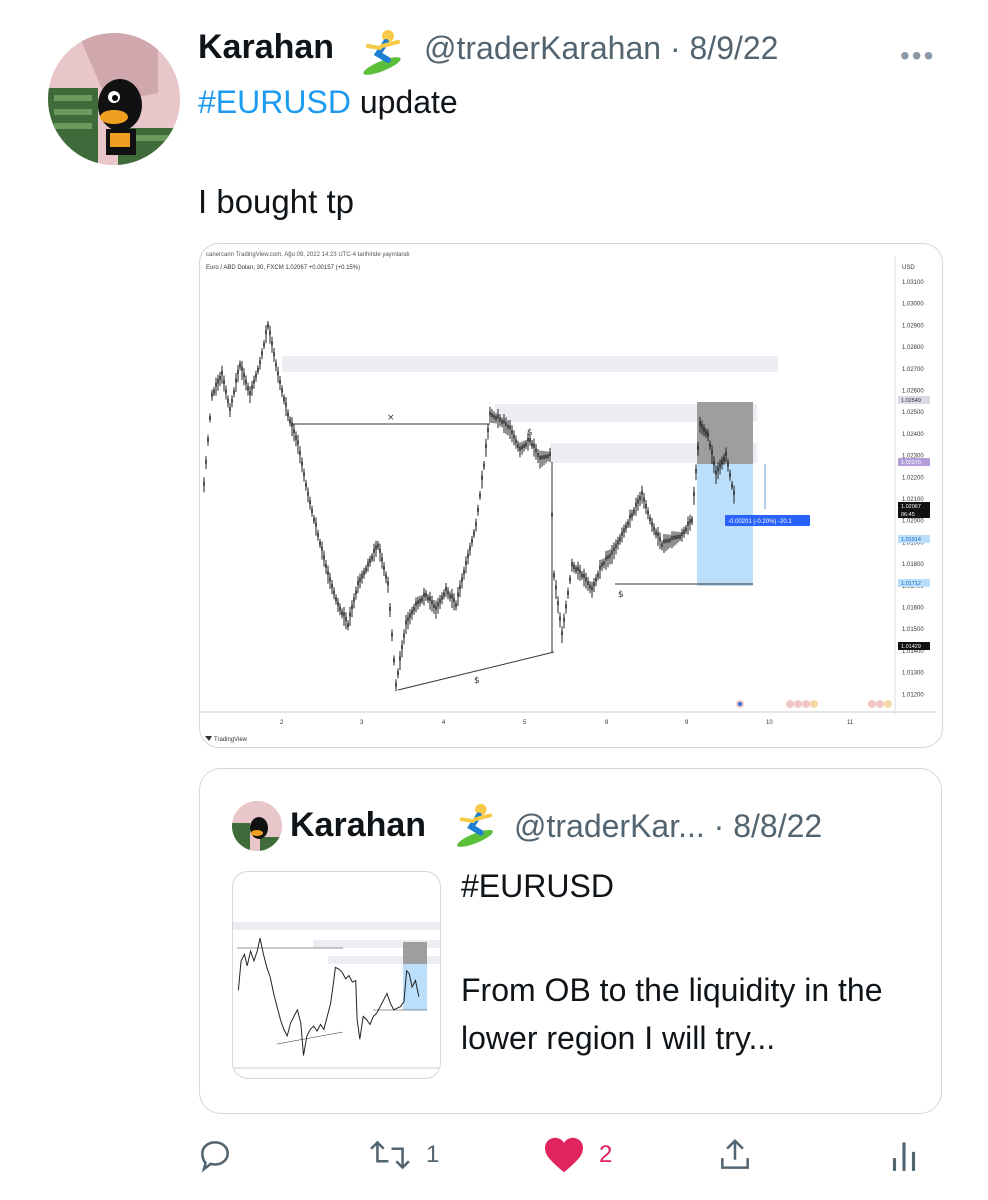 The width and height of the screenshot is (988, 1200). I want to click on quoted-date: 8/8/22, so click(778, 826).